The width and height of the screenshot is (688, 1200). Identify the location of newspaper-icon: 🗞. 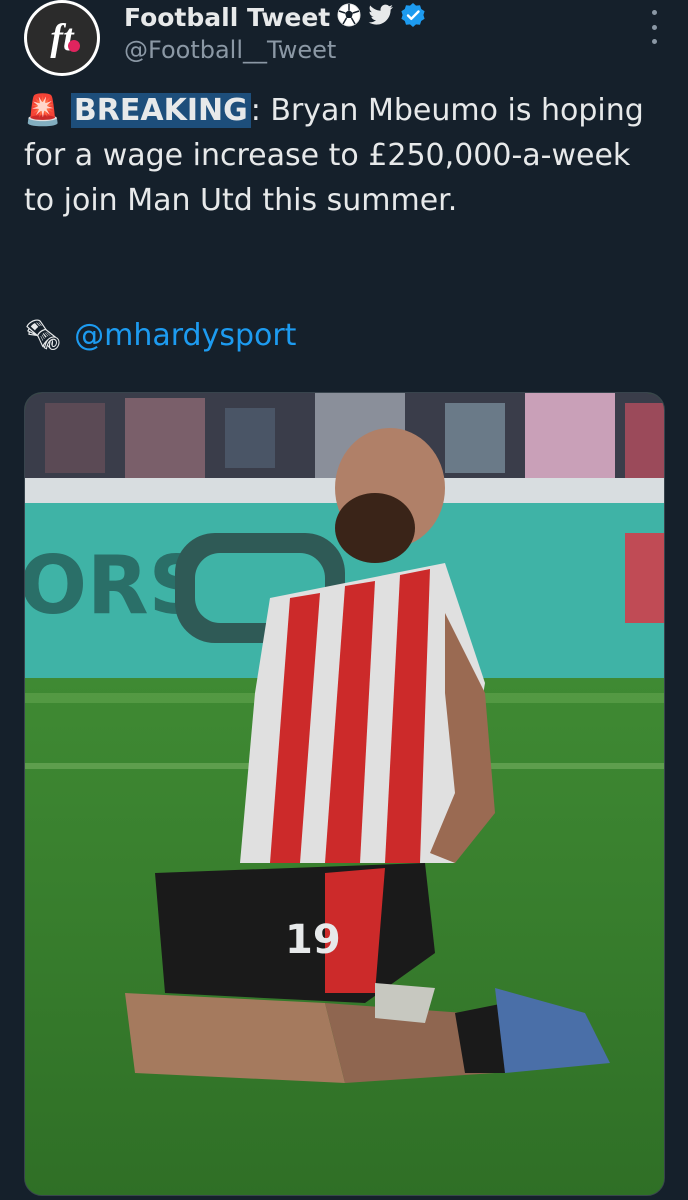
(43, 335).